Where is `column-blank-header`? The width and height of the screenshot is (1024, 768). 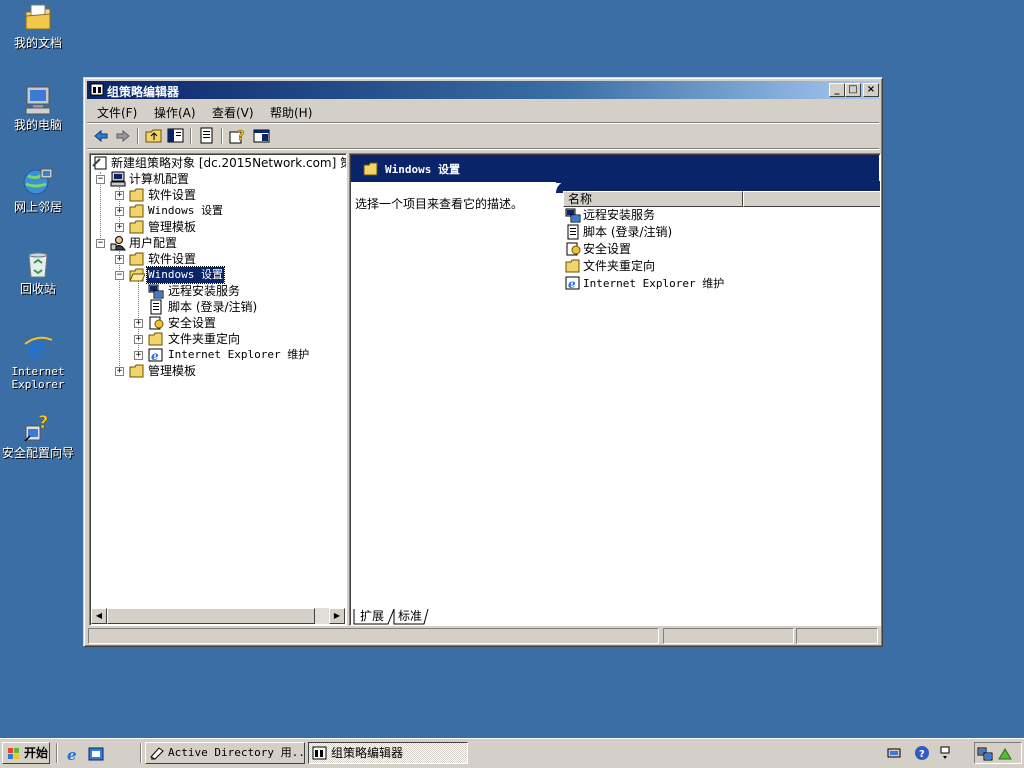 column-blank-header is located at coordinates (811, 199).